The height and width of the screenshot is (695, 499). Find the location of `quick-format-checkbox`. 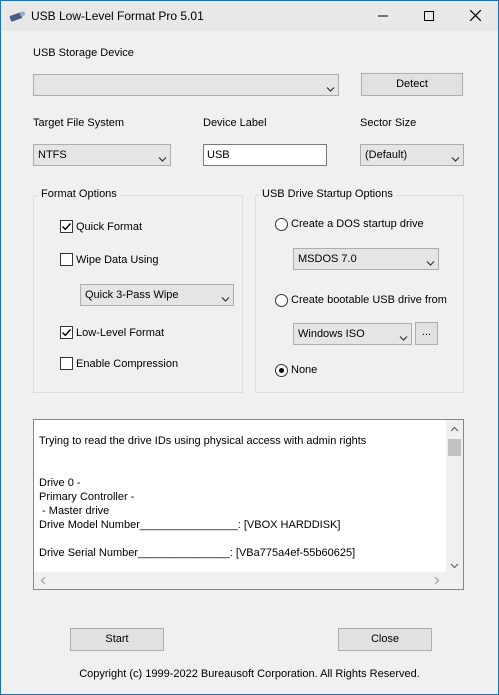

quick-format-checkbox is located at coordinates (66, 226).